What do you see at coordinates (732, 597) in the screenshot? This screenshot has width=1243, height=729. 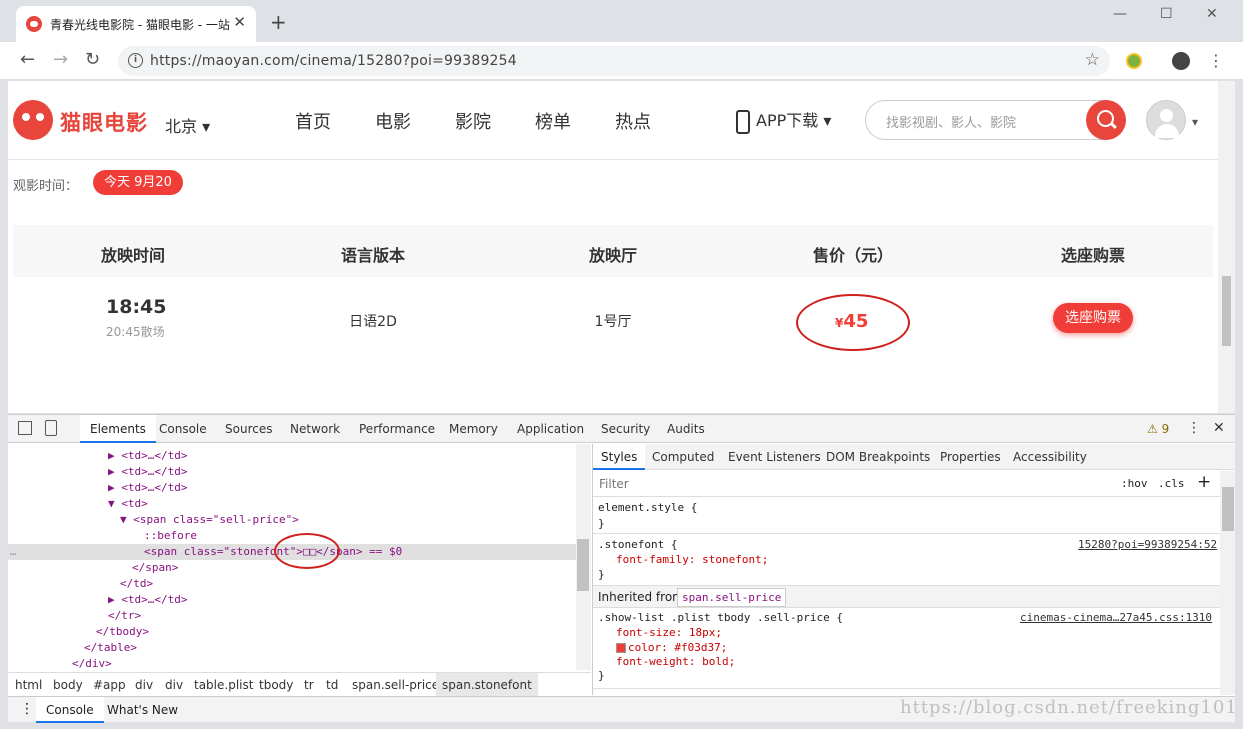 I see `inherited-from-link: span.sell-price` at bounding box center [732, 597].